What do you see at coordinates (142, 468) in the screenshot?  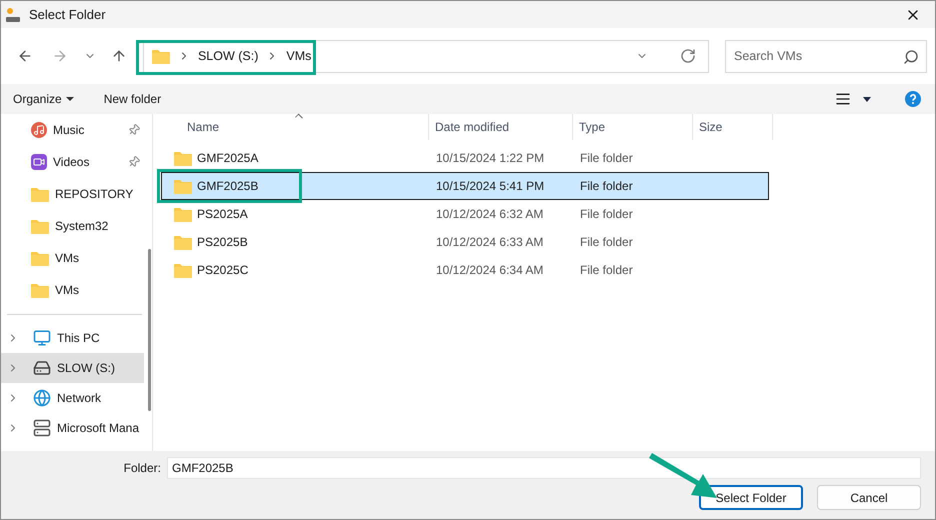 I see `folder-label: Folder:` at bounding box center [142, 468].